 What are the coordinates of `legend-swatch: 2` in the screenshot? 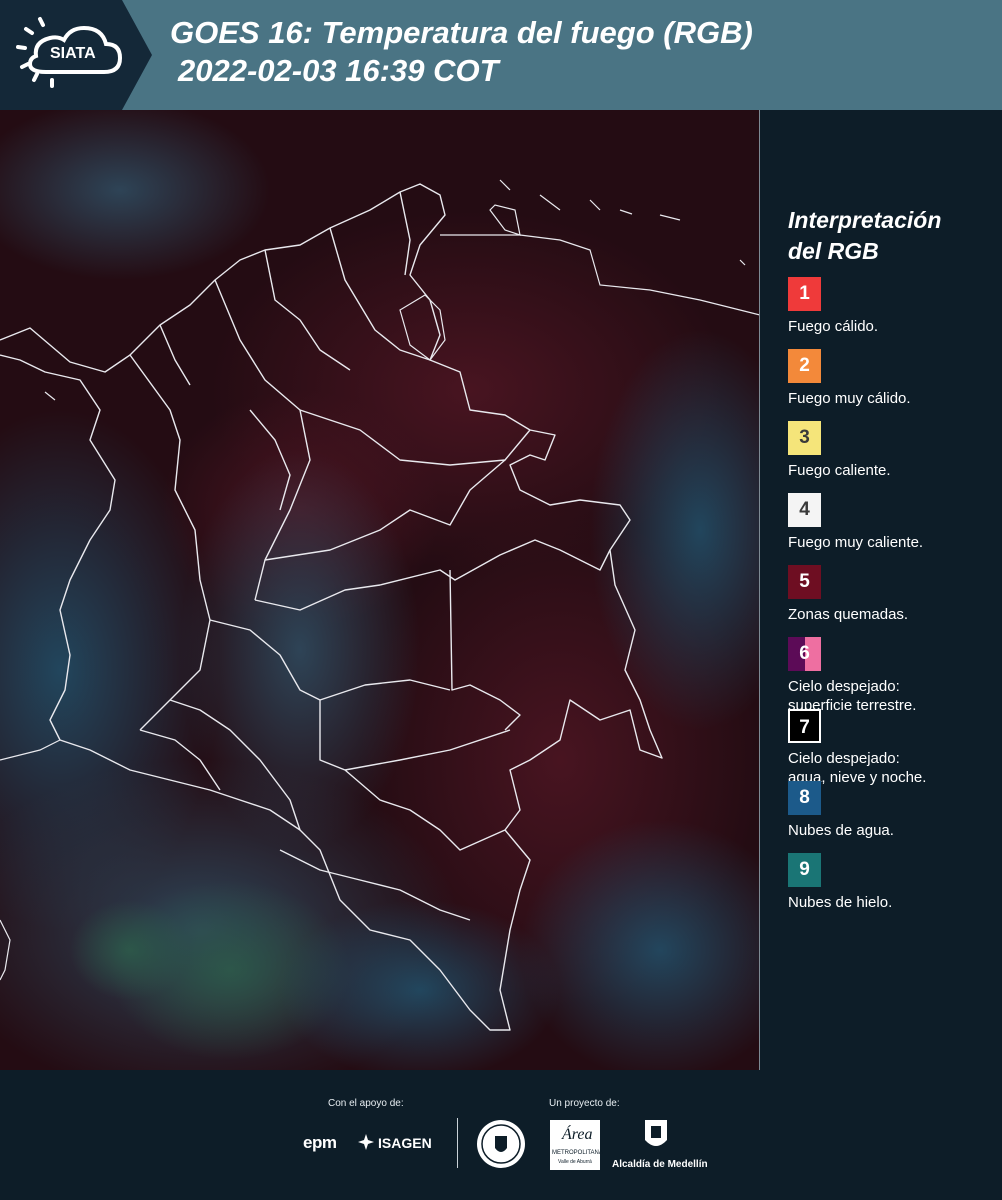 It's located at (804, 366).